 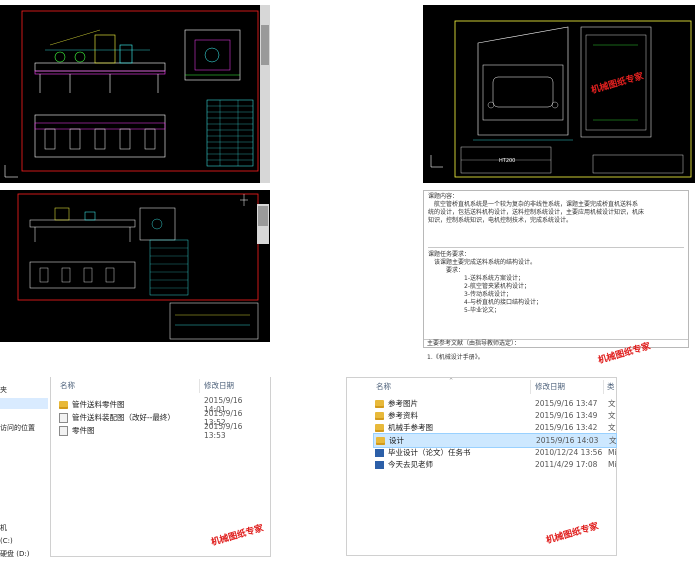 I want to click on cad-viewport-top-left, so click(x=135, y=94).